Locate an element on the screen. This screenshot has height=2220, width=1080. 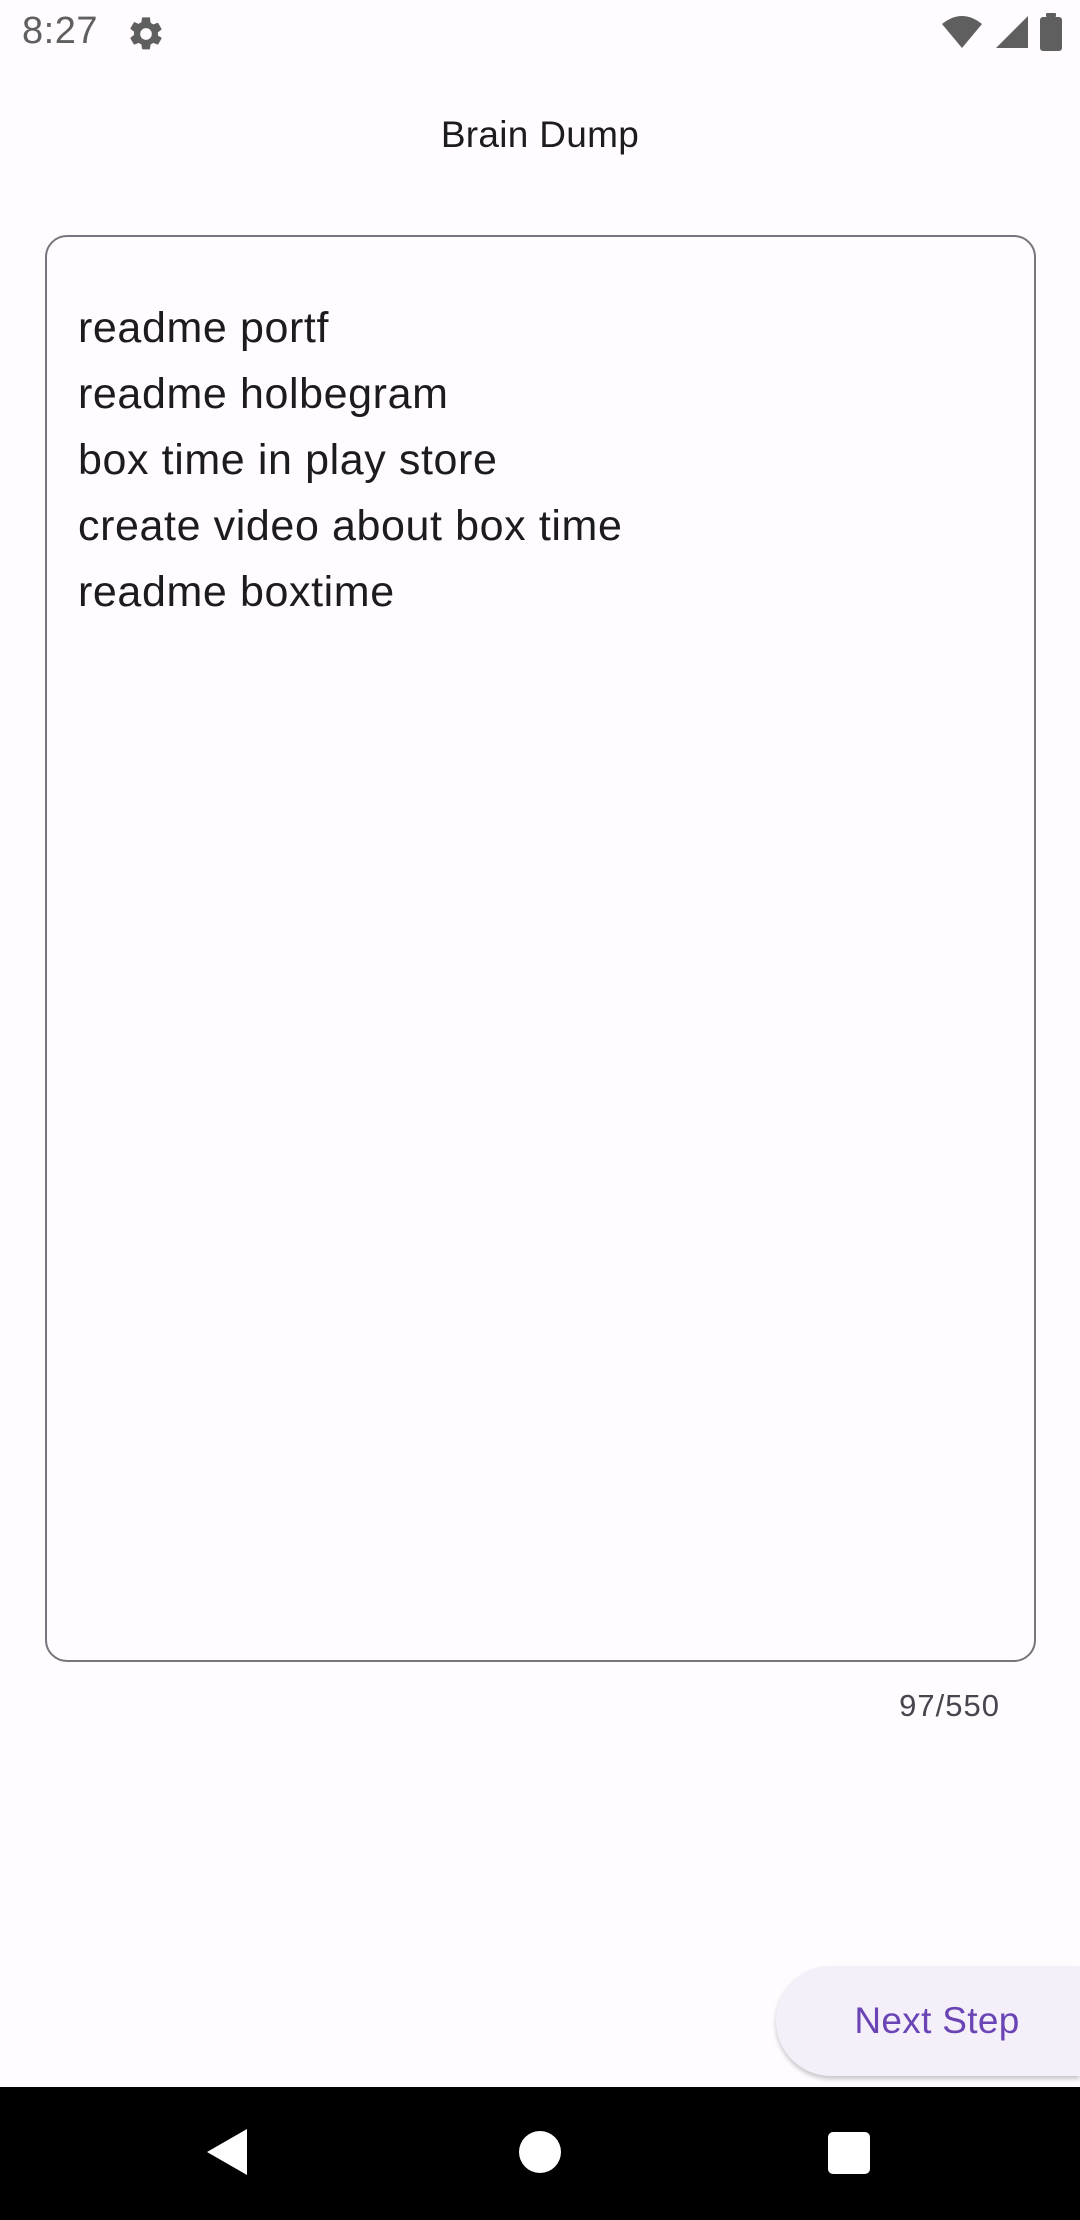
page-title: Brain Dump is located at coordinates (540, 134).